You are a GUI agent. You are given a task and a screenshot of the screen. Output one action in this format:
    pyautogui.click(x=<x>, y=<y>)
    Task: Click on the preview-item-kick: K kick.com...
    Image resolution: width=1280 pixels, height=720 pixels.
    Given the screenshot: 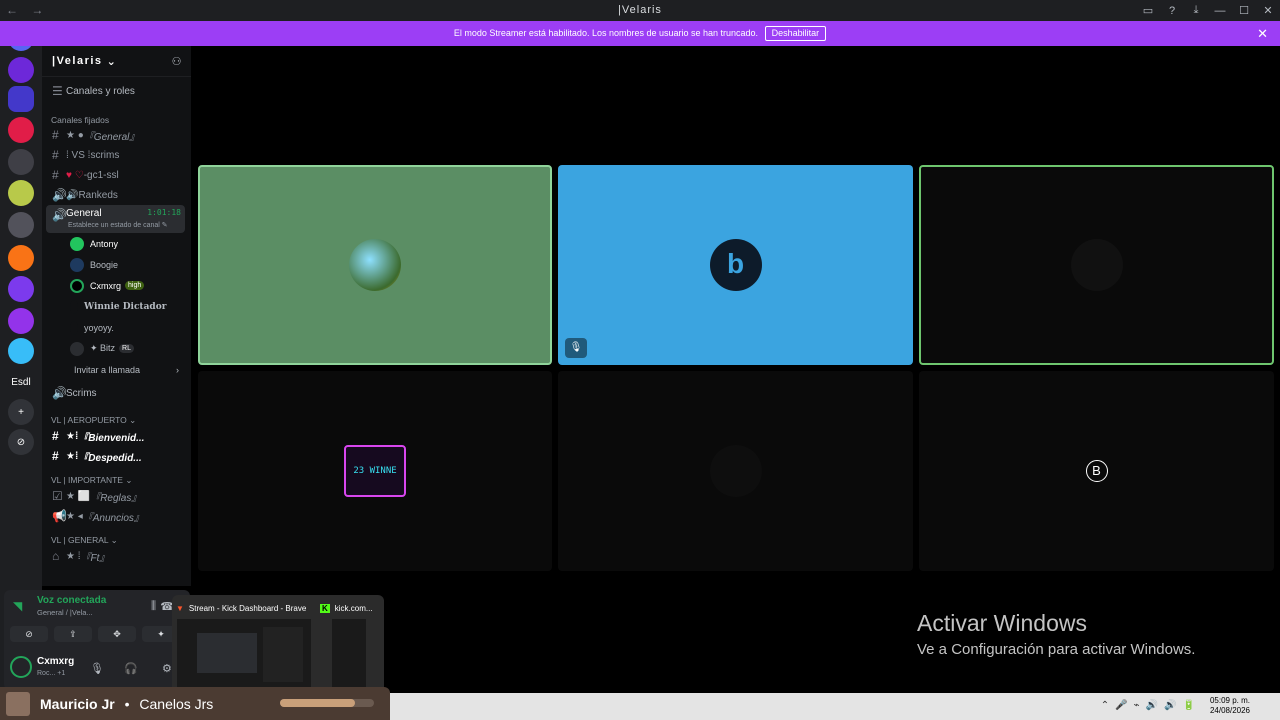 What is the action you would take?
    pyautogui.click(x=350, y=608)
    